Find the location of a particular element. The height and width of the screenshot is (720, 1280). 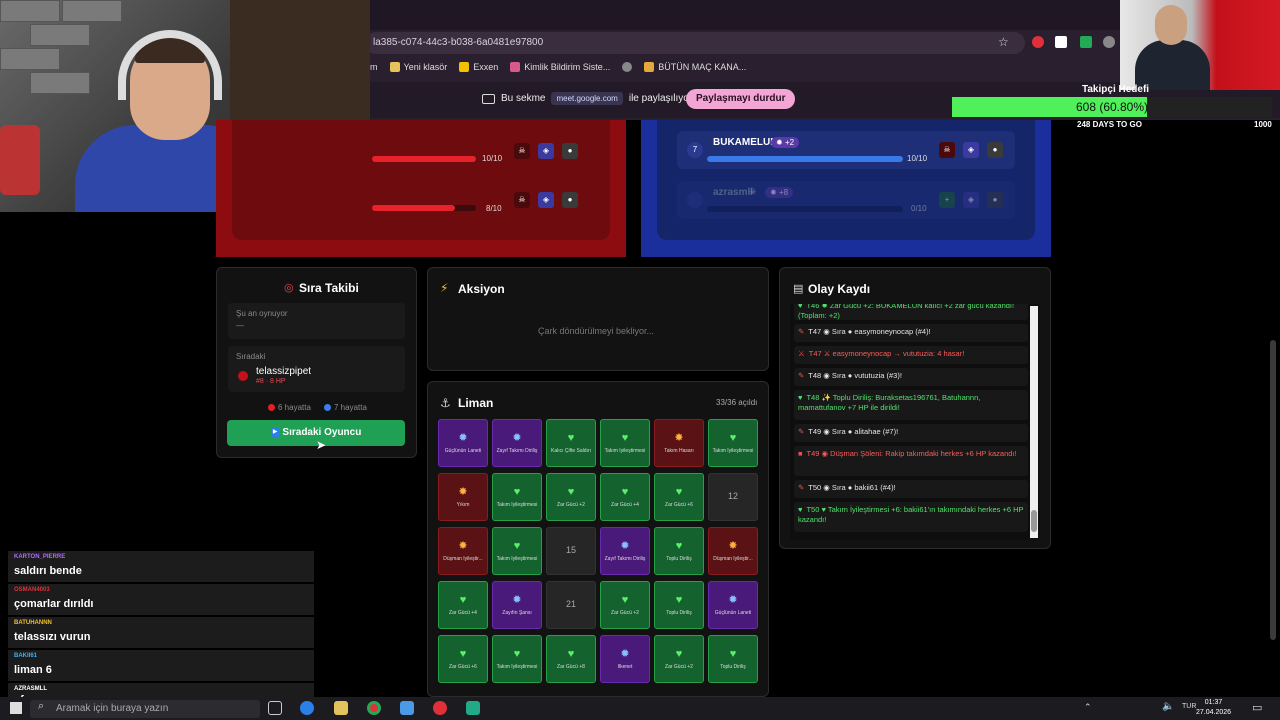

harbor-tile: ♥ Zar Gücü +8 is located at coordinates (571, 659).